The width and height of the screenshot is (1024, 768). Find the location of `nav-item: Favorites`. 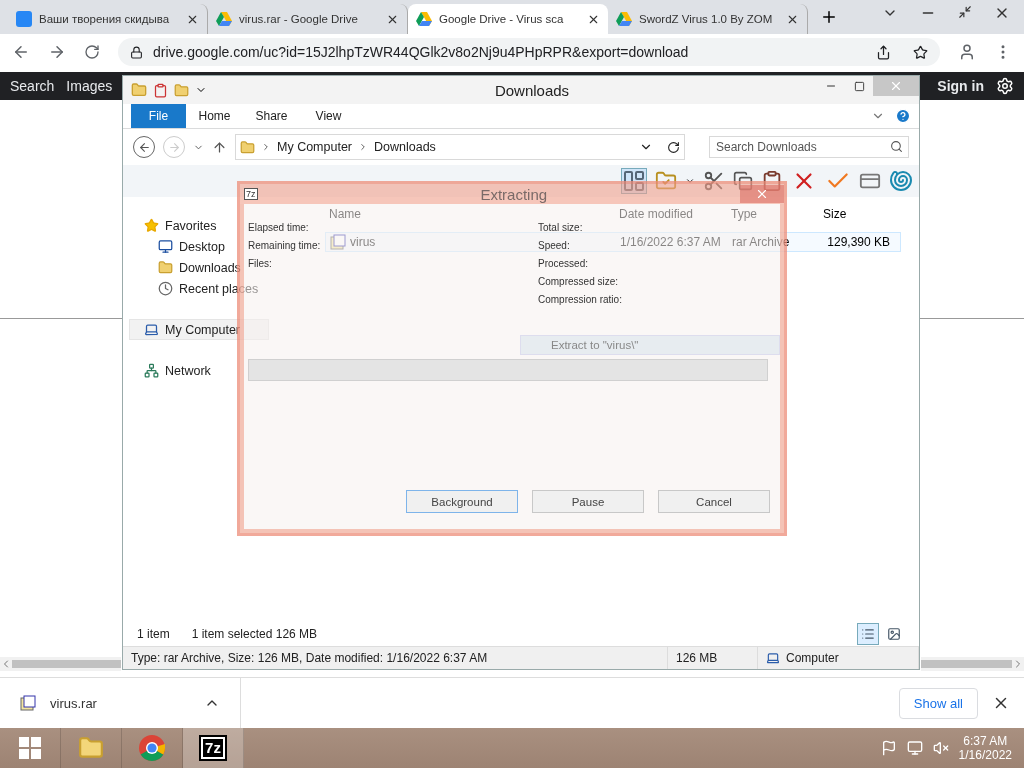

nav-item: Favorites is located at coordinates (173, 225).